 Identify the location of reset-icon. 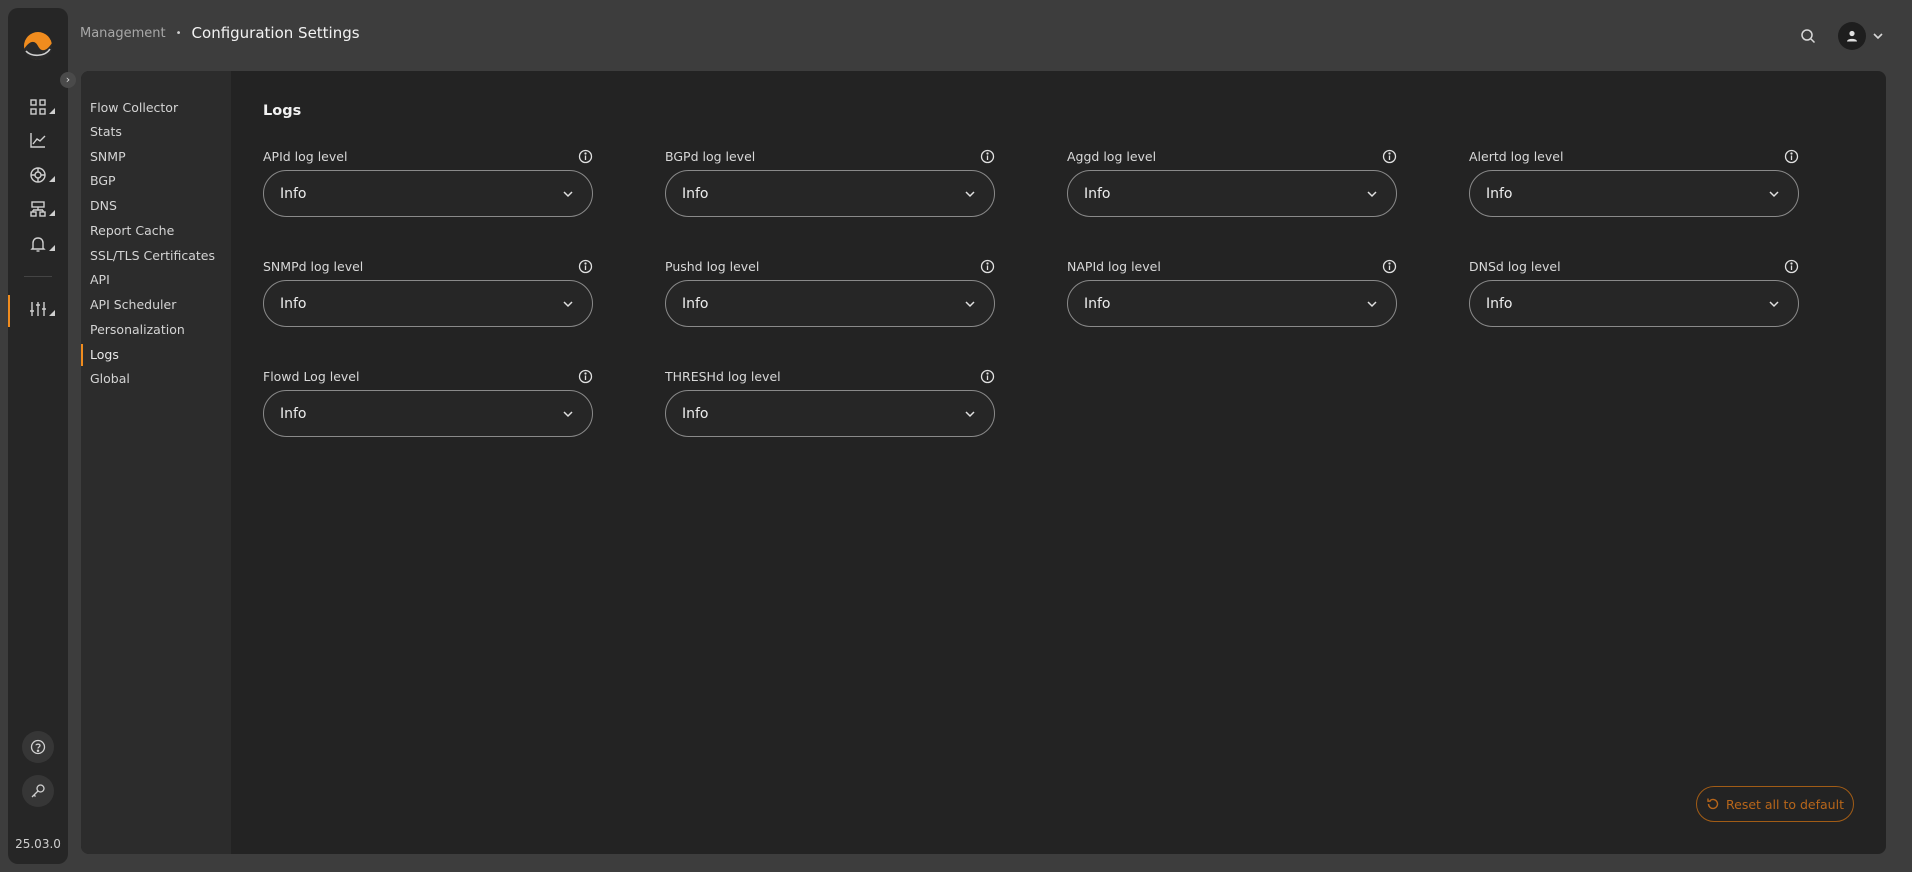
(1713, 804).